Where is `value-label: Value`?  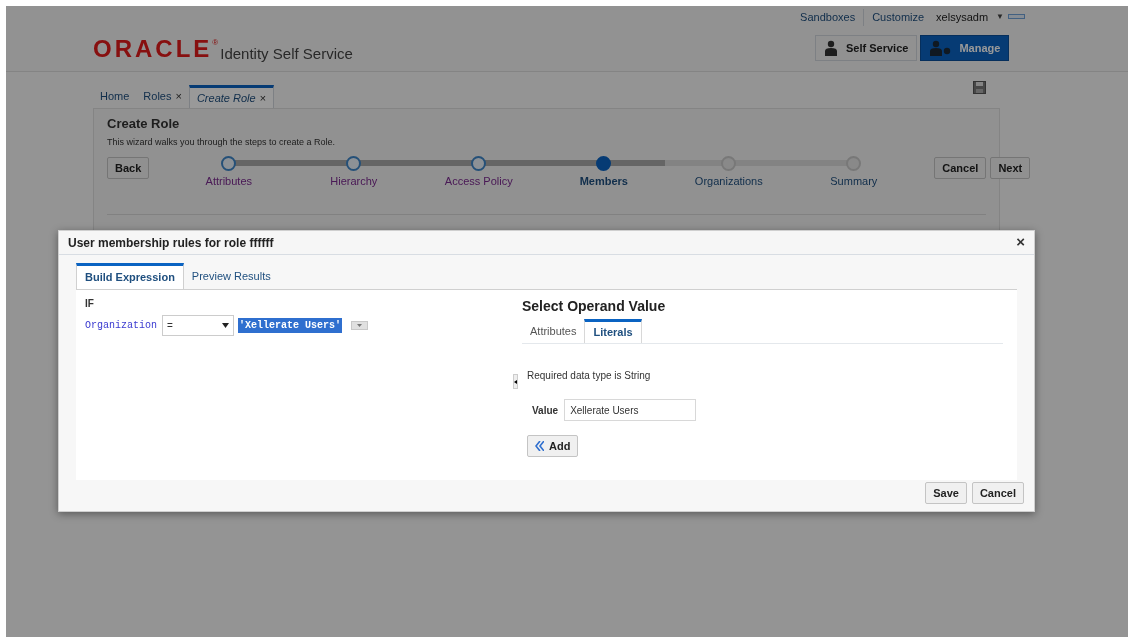 value-label: Value is located at coordinates (545, 410).